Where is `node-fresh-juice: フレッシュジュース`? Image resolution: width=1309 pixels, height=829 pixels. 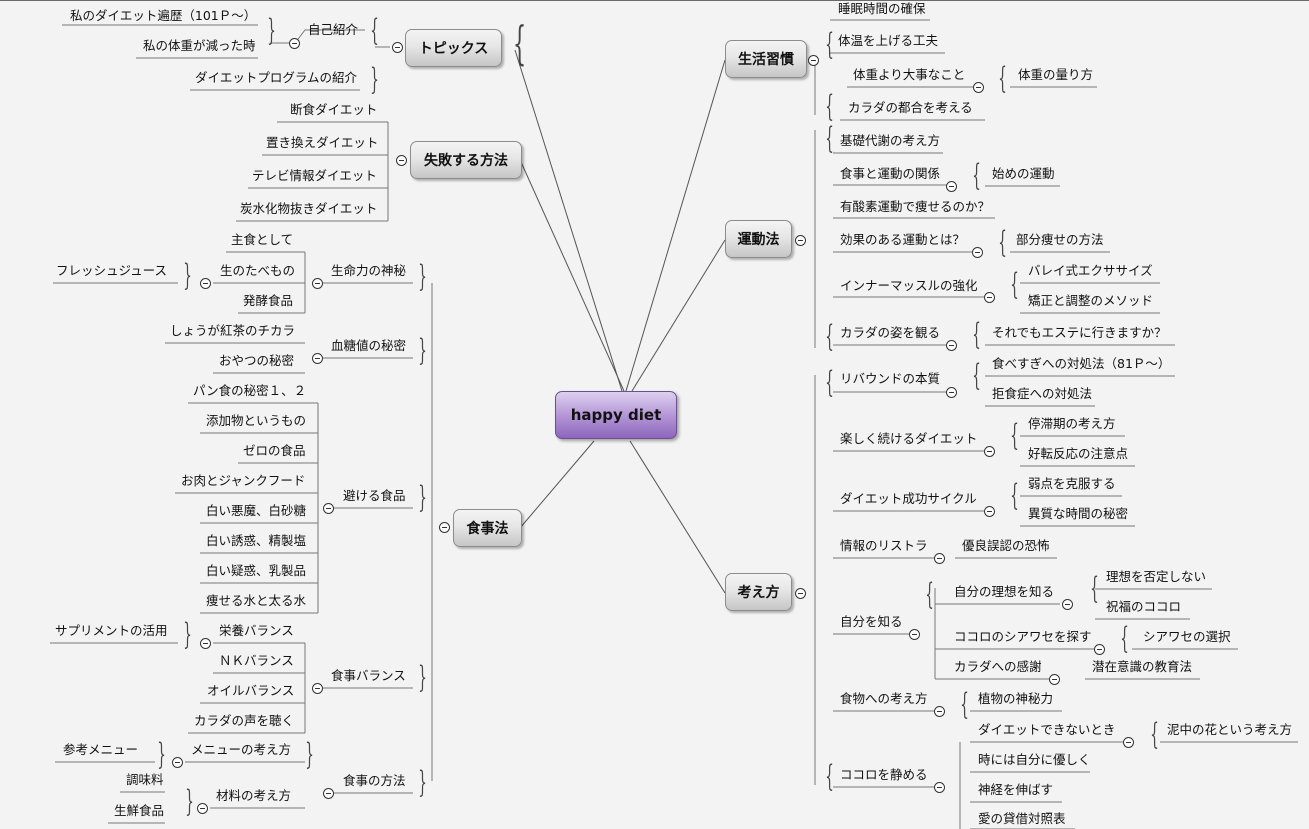 node-fresh-juice: フレッシュジュース is located at coordinates (111, 271).